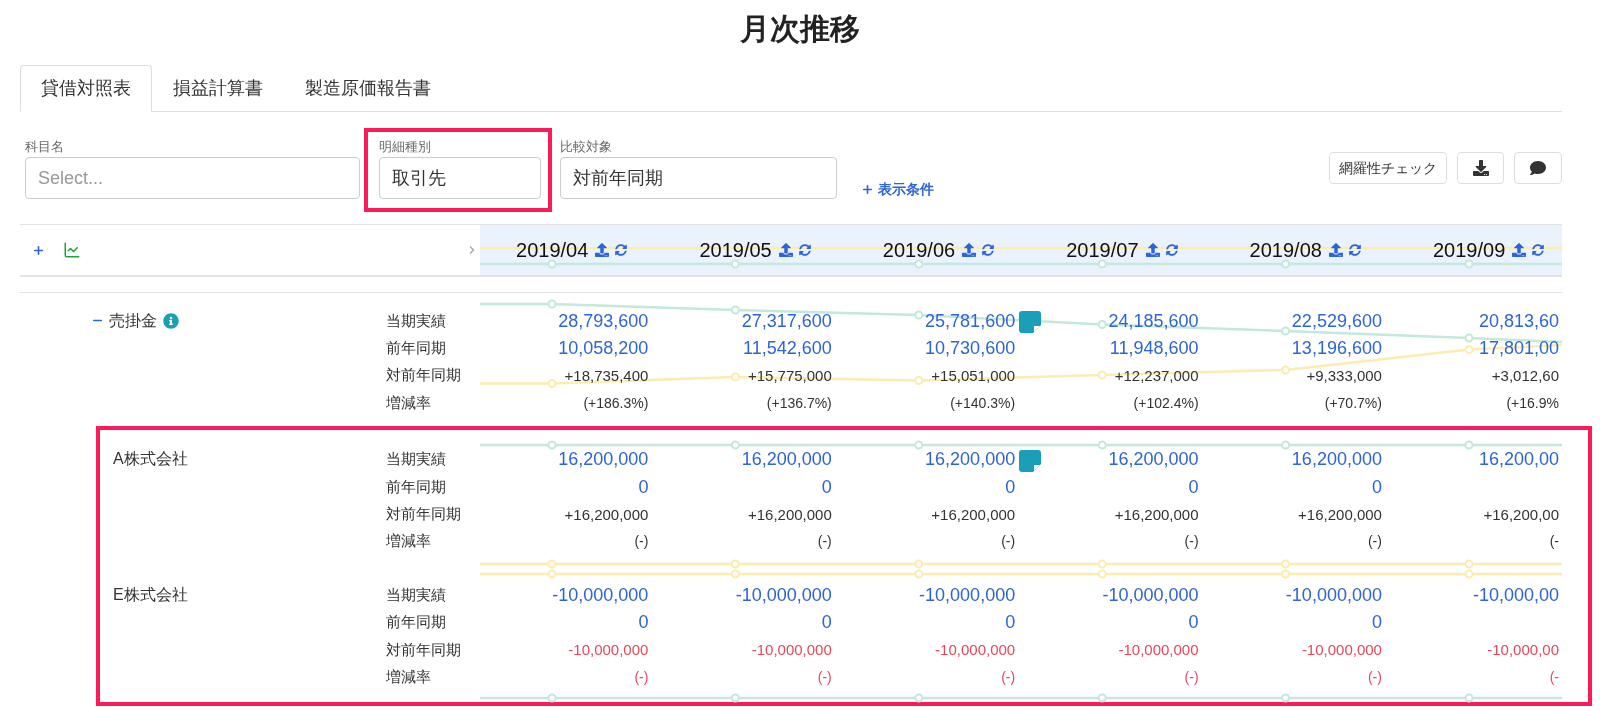 This screenshot has height=711, width=1600. Describe the element at coordinates (603, 320) in the screenshot. I see `table-cell: 28,793,600` at that location.